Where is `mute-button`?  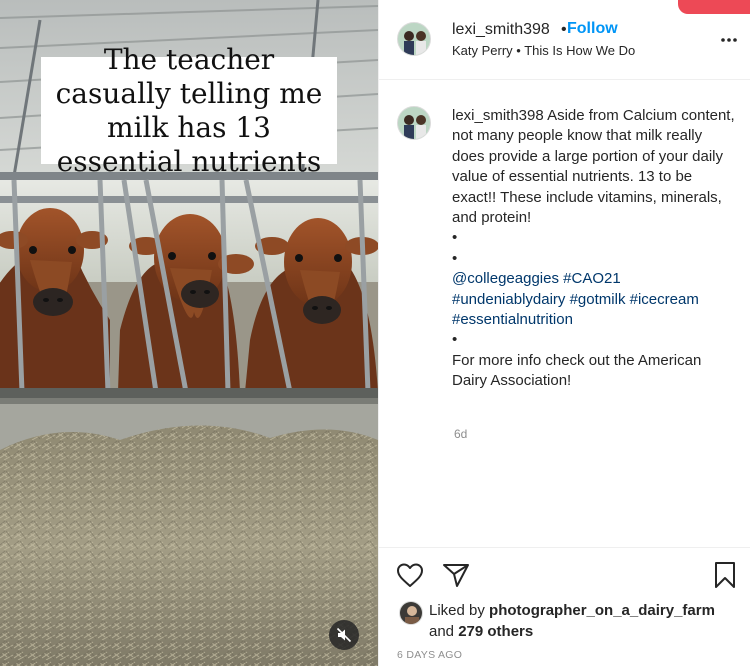 mute-button is located at coordinates (344, 635).